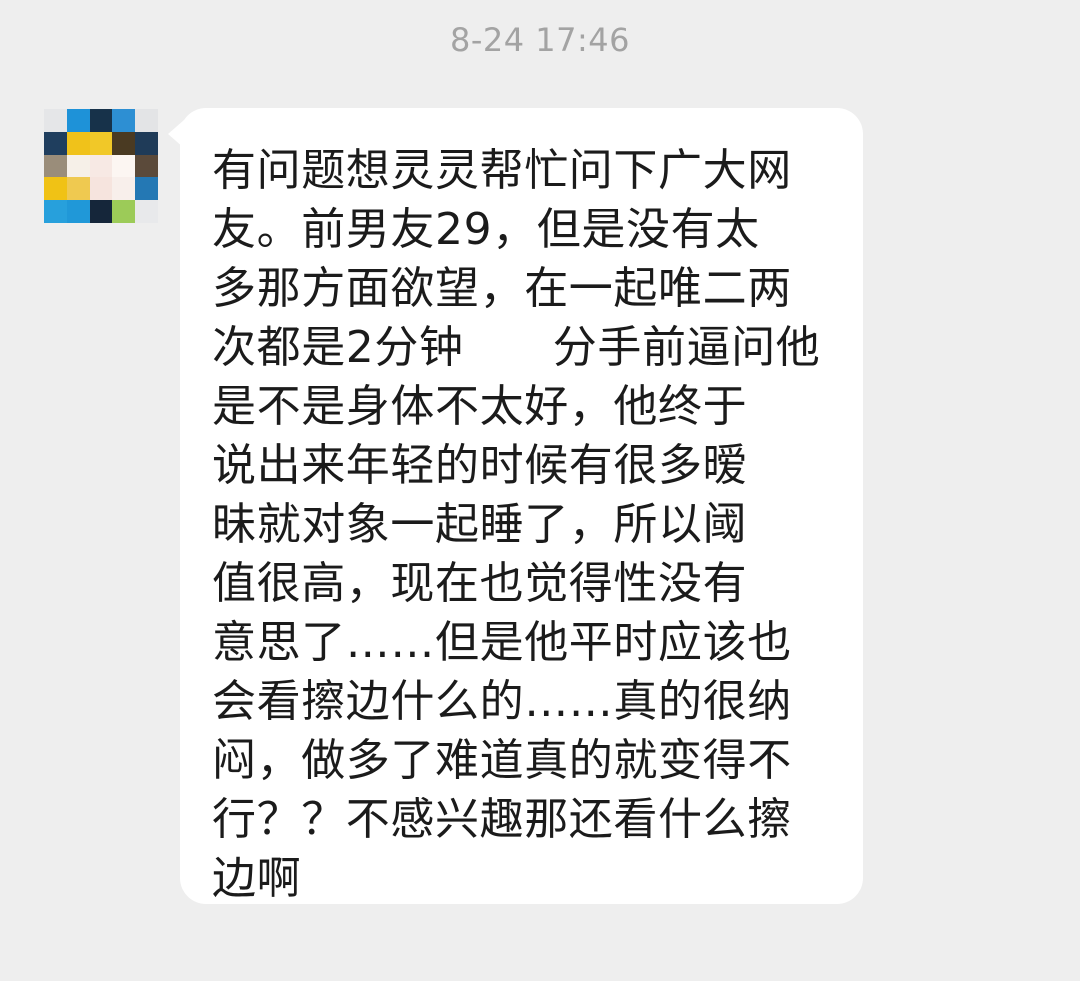 The width and height of the screenshot is (1080, 981). What do you see at coordinates (480, 406) in the screenshot?
I see `message-line: 是不是身体不太好，他终于` at bounding box center [480, 406].